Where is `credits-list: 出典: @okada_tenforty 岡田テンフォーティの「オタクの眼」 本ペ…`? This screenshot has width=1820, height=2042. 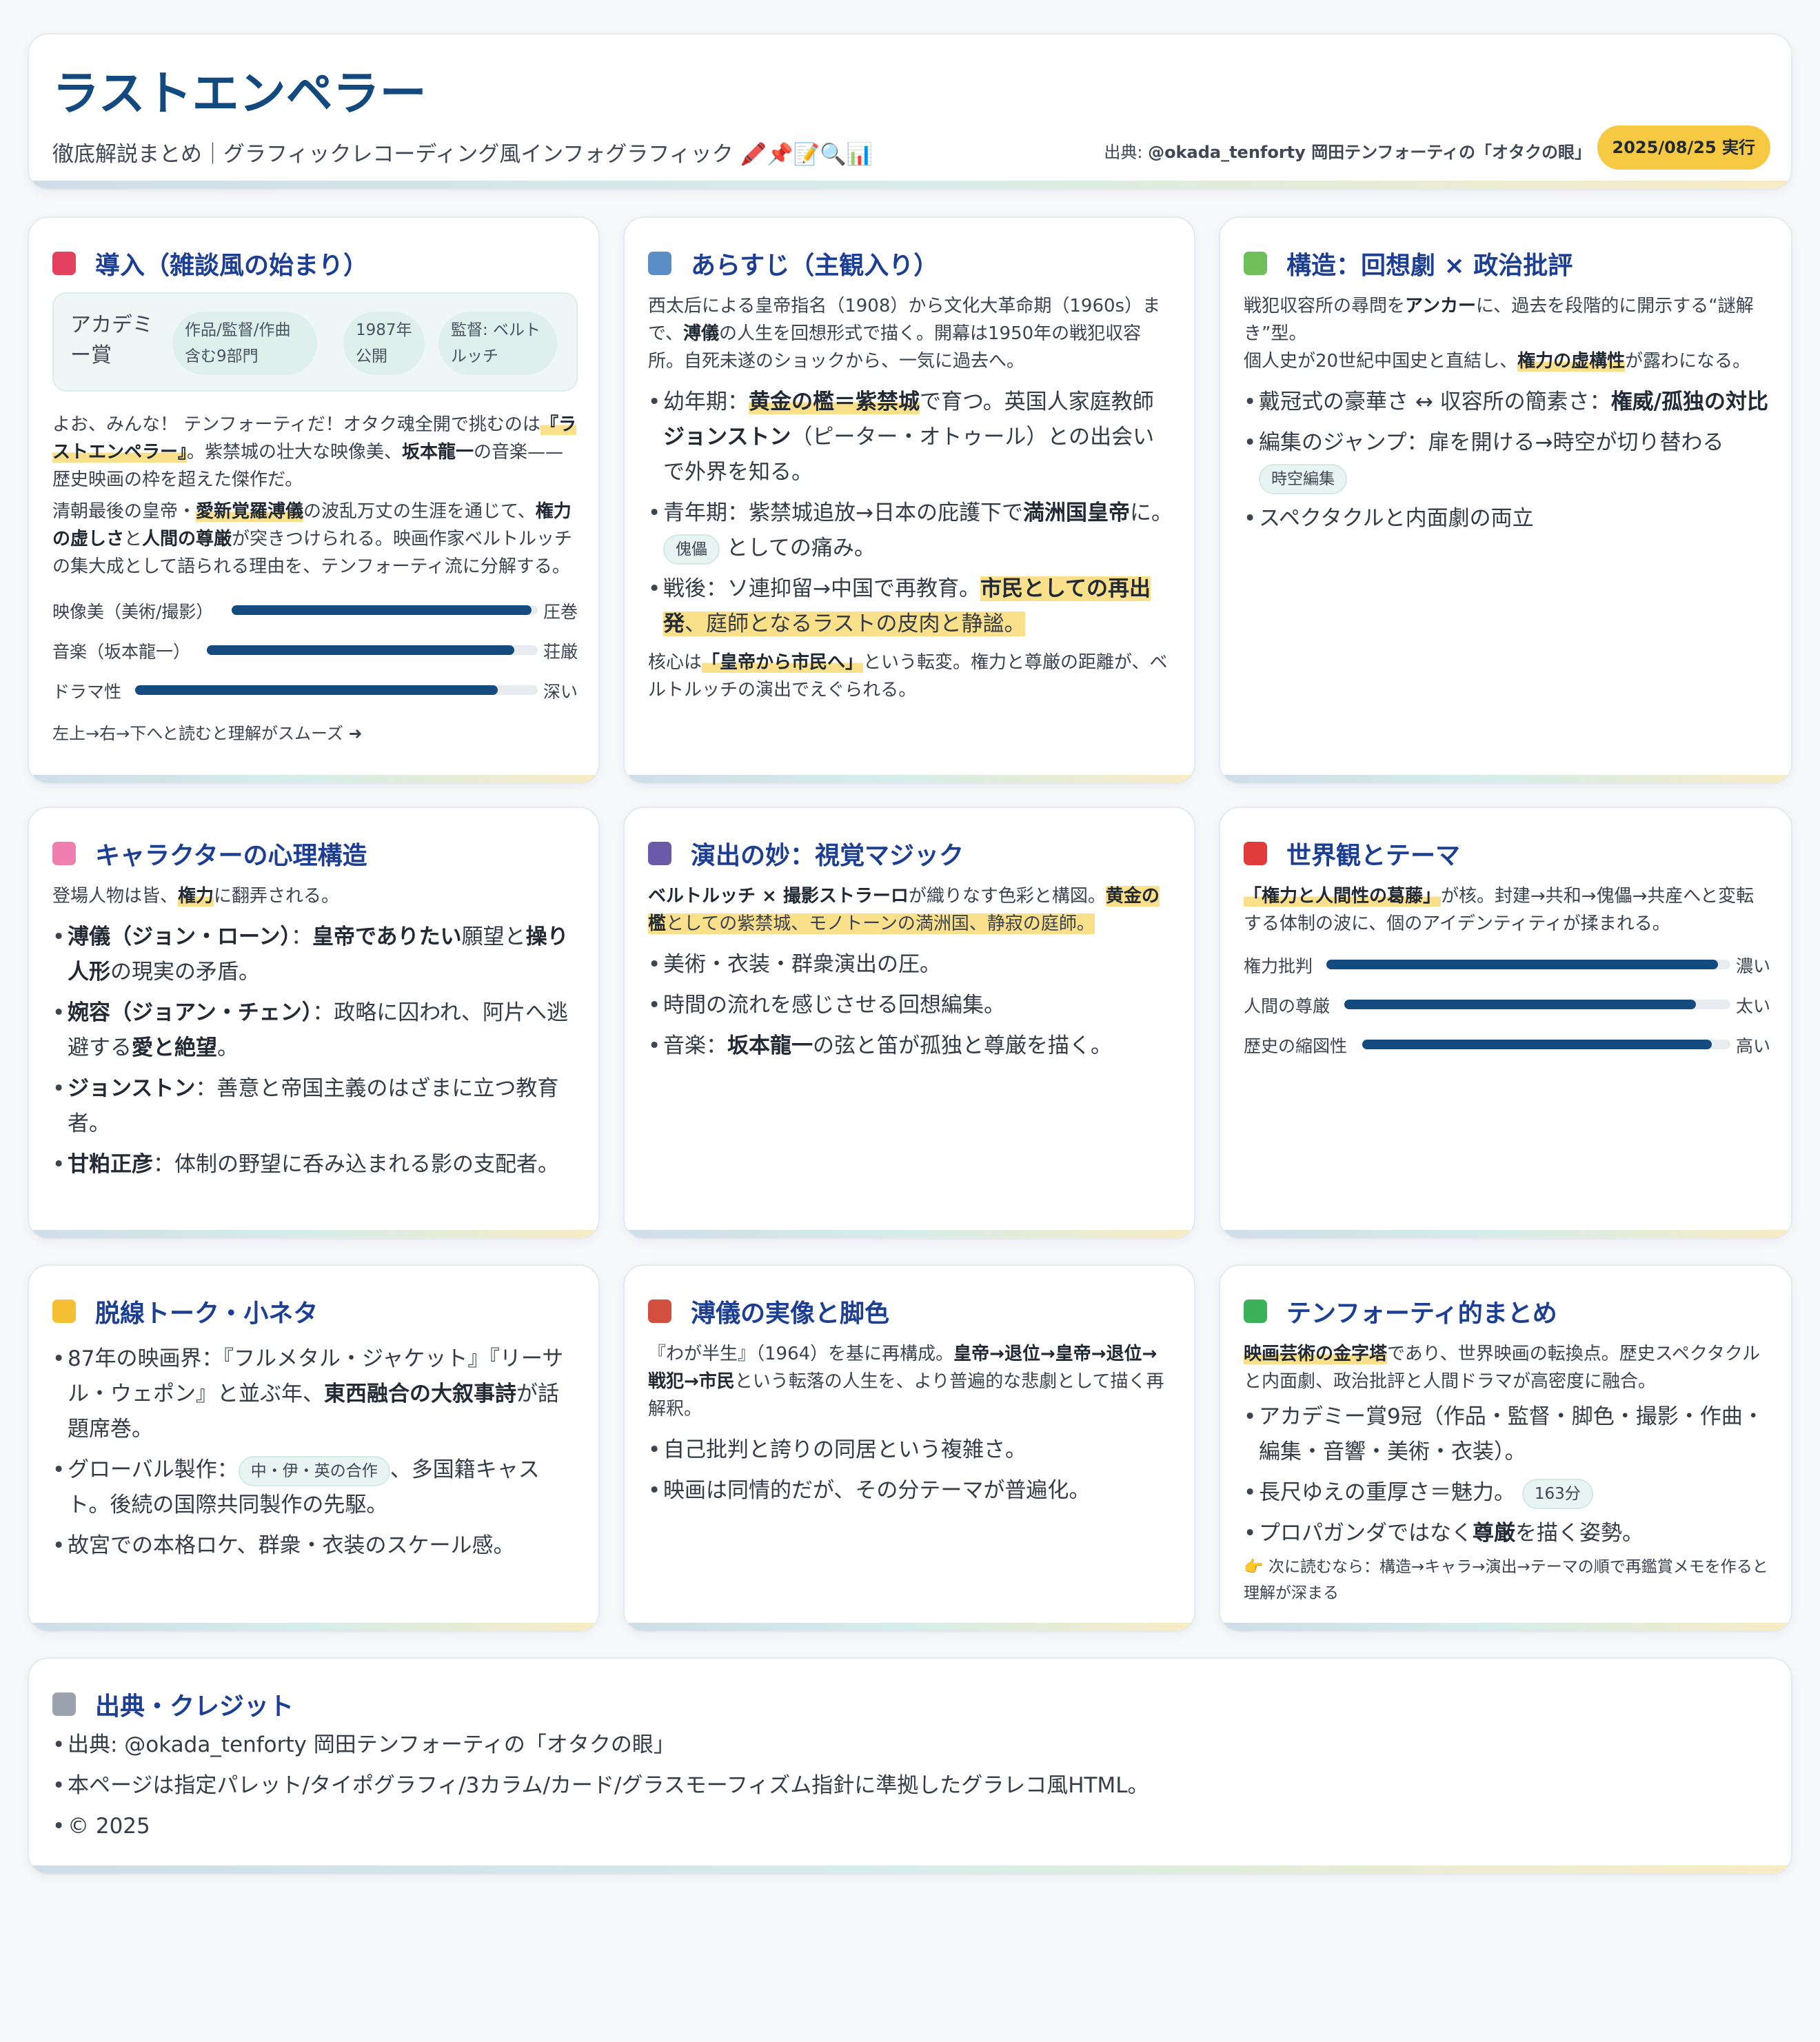 credits-list: 出典: @okada_tenforty 岡田テンフォーティの「オタクの眼」 本ペ… is located at coordinates (911, 1786).